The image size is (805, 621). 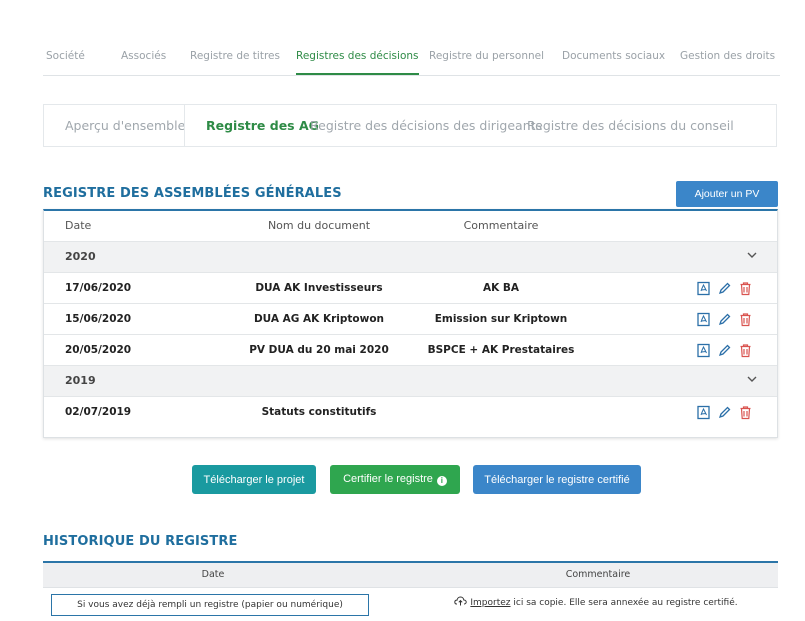 What do you see at coordinates (727, 194) in the screenshot?
I see `add-pv-button: Ajouter un PV` at bounding box center [727, 194].